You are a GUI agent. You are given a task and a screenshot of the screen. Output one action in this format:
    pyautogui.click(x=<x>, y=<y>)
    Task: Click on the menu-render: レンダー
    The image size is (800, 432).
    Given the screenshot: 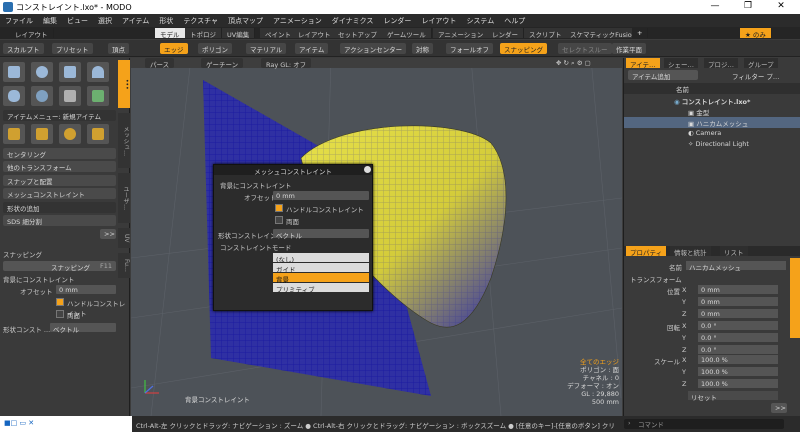 What is the action you would take?
    pyautogui.click(x=397, y=20)
    